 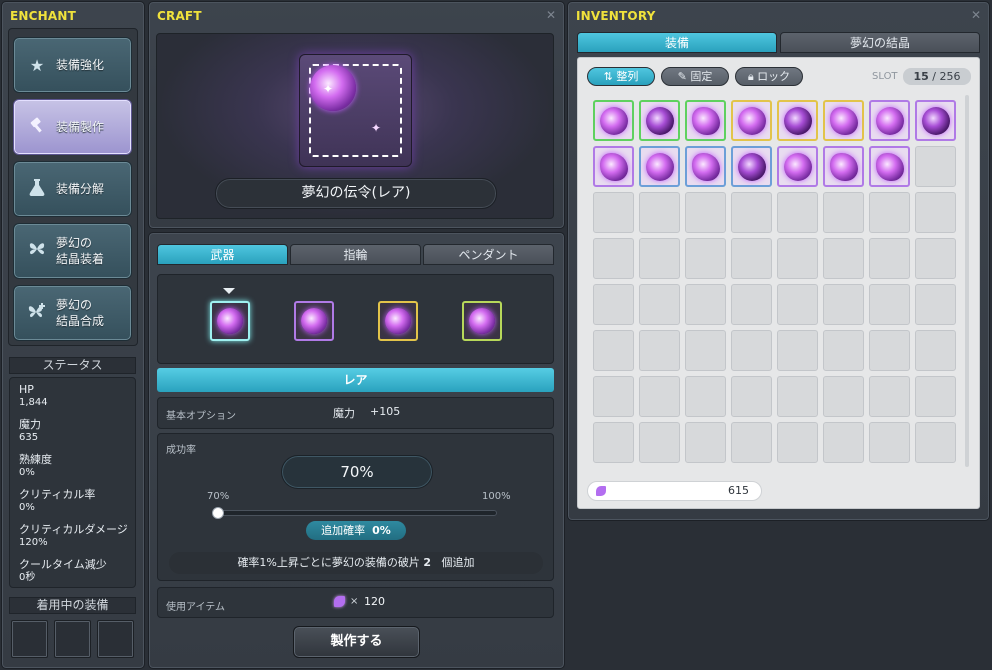 I want to click on menu-disassemble: 装備分解, so click(x=72, y=189).